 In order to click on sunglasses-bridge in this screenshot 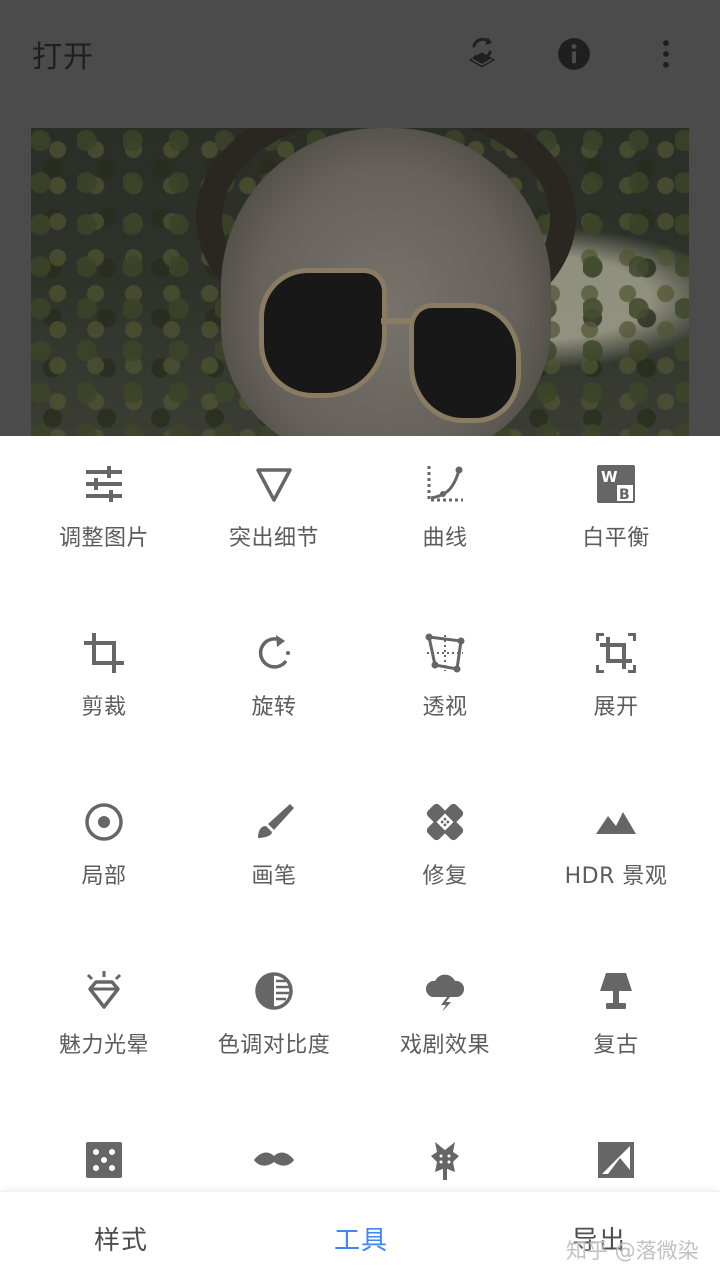, I will do `click(397, 321)`.